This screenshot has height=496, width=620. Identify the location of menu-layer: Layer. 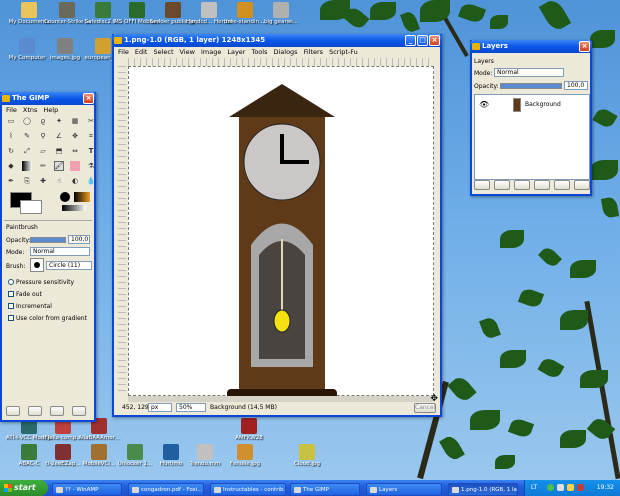
(236, 52).